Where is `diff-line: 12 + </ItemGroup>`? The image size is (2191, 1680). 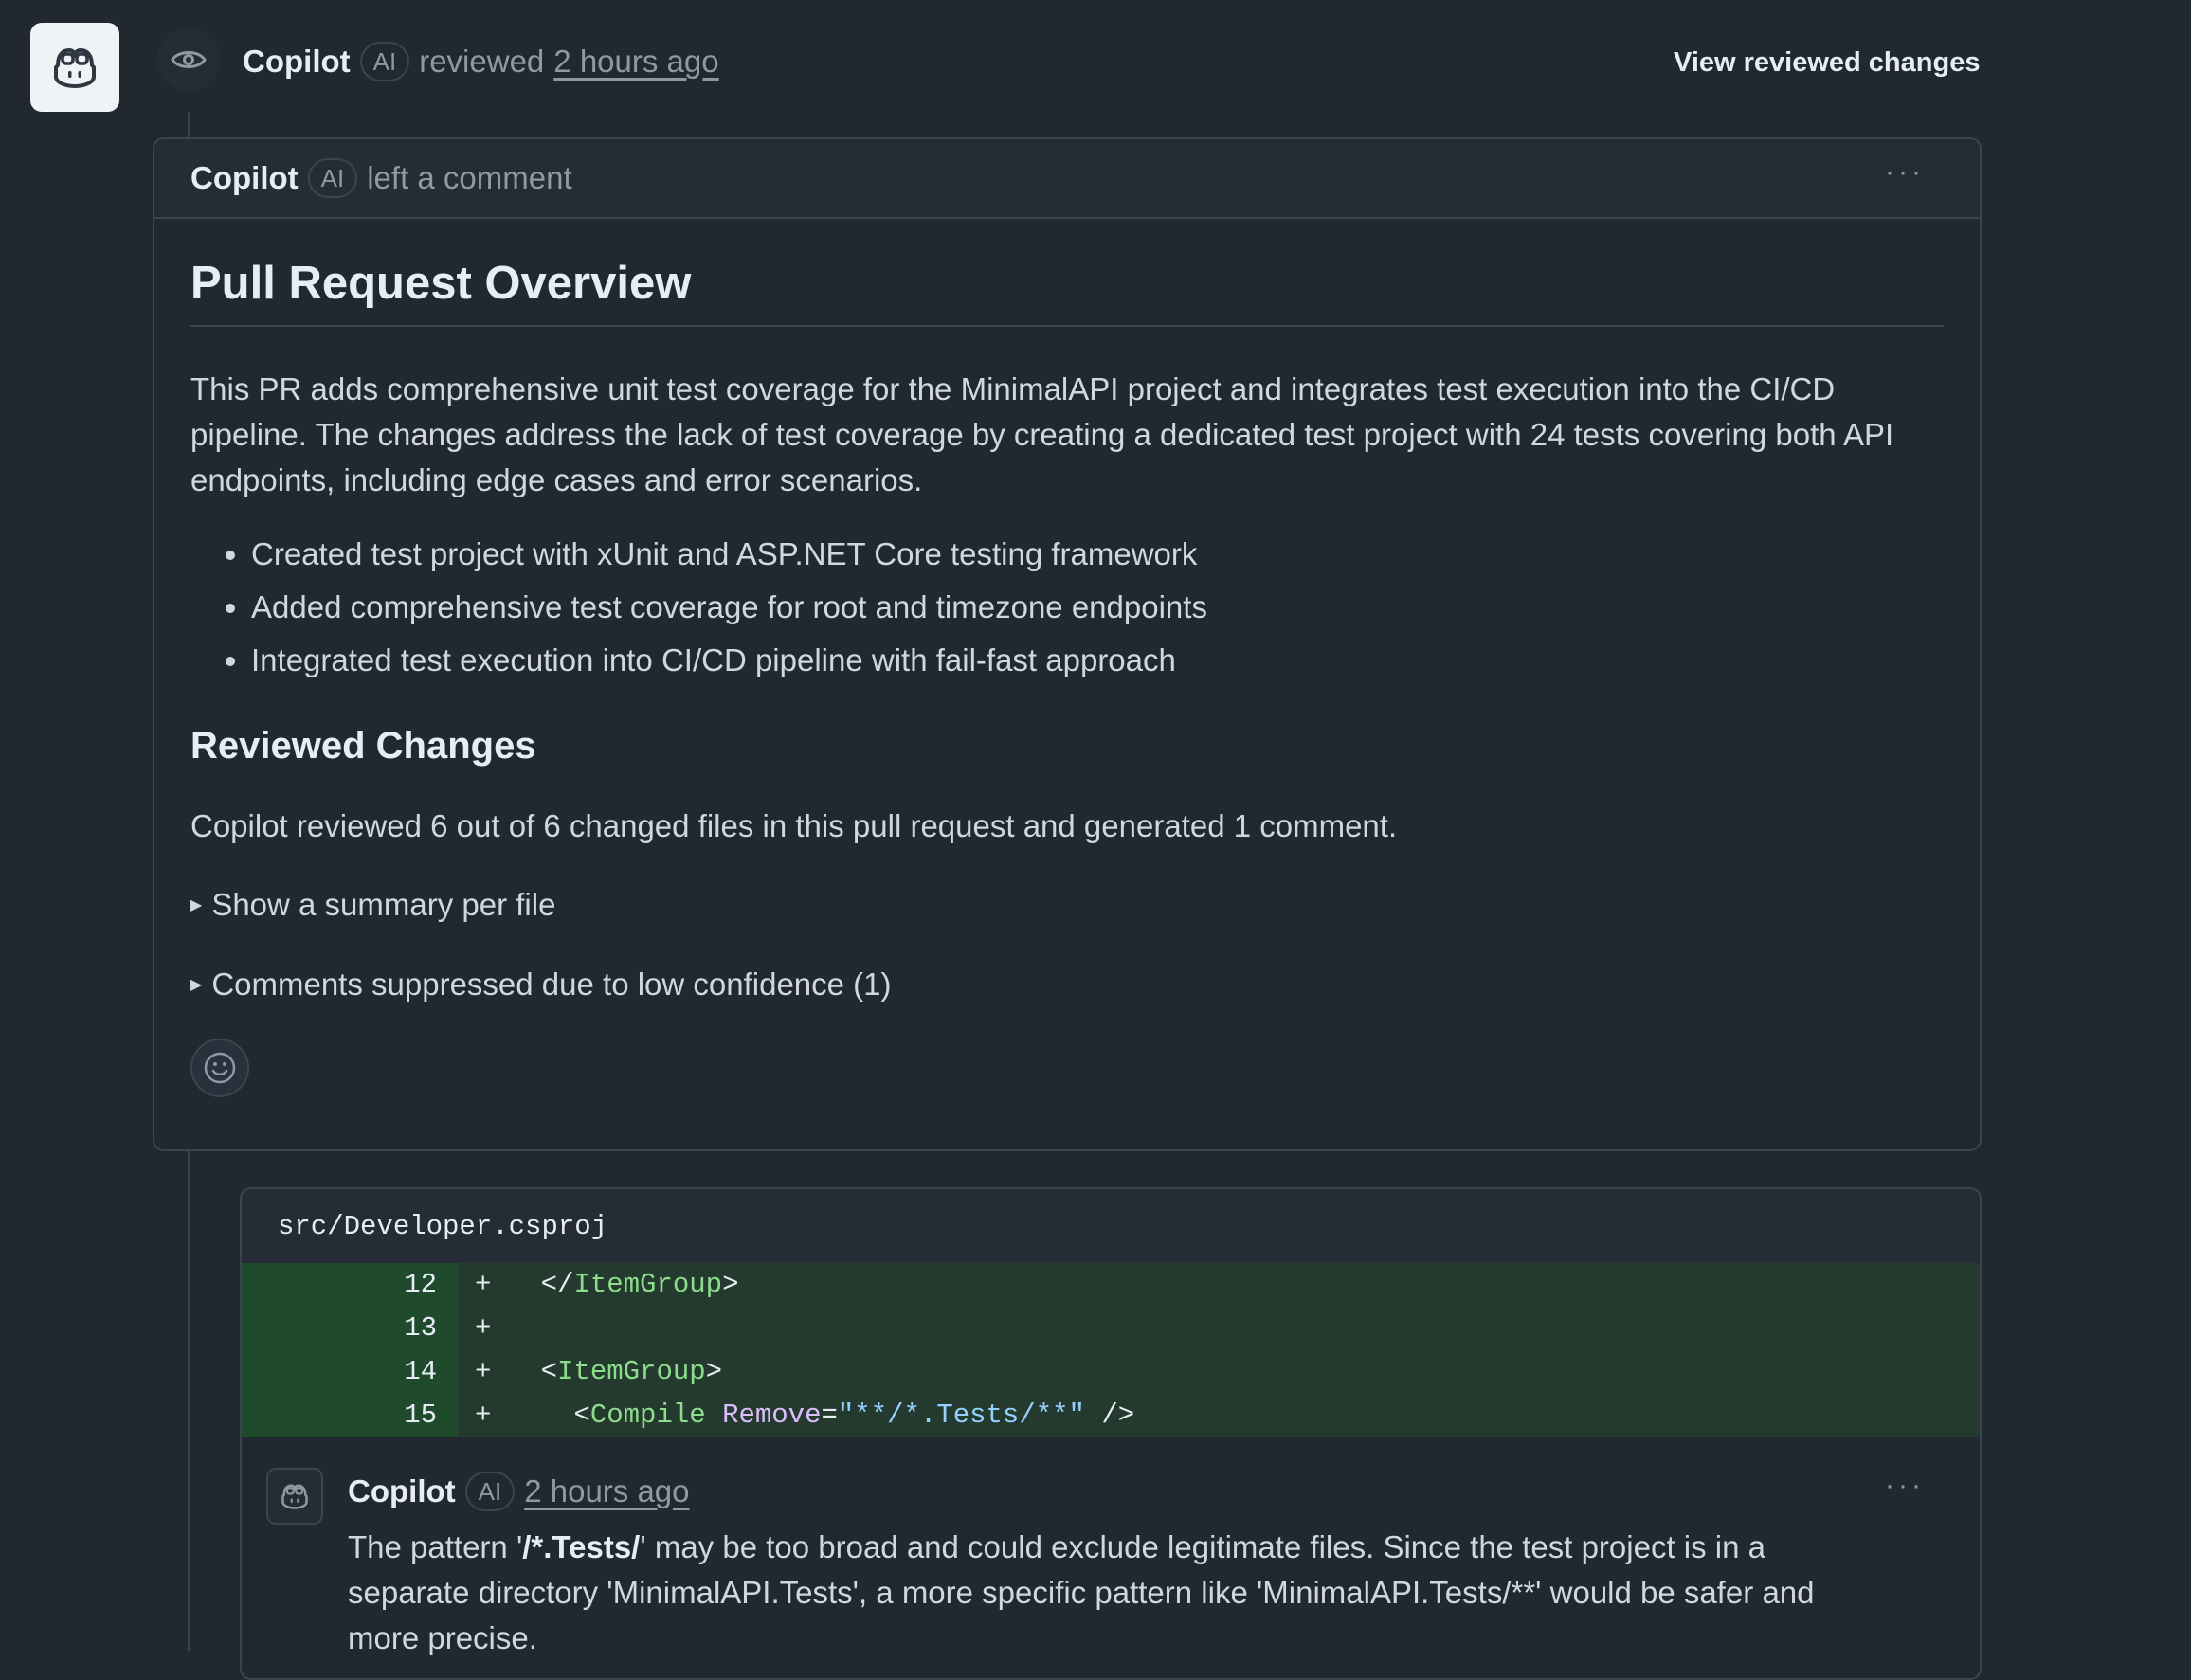
diff-line: 12 + </ItemGroup> is located at coordinates (1111, 1285).